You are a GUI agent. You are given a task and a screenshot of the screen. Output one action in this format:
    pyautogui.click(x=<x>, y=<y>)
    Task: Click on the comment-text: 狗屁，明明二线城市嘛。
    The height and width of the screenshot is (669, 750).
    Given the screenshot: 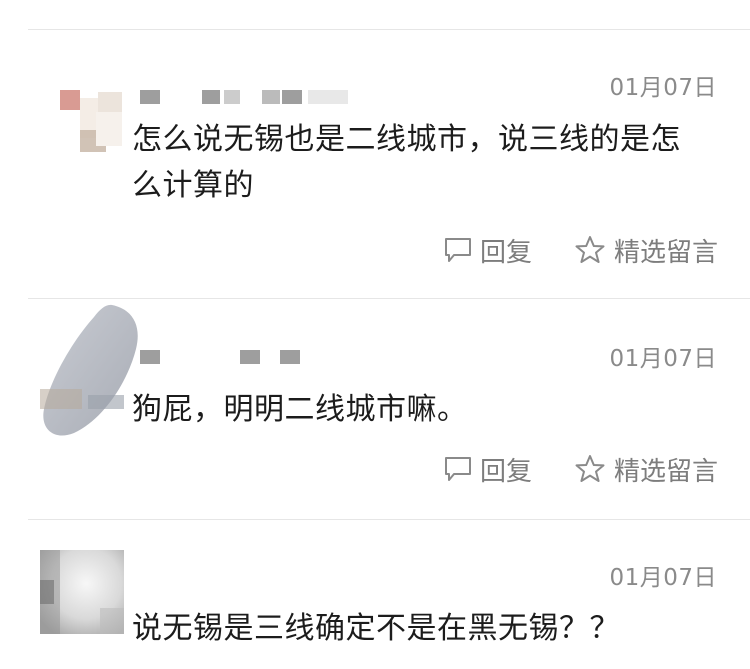 What is the action you would take?
    pyautogui.click(x=300, y=409)
    